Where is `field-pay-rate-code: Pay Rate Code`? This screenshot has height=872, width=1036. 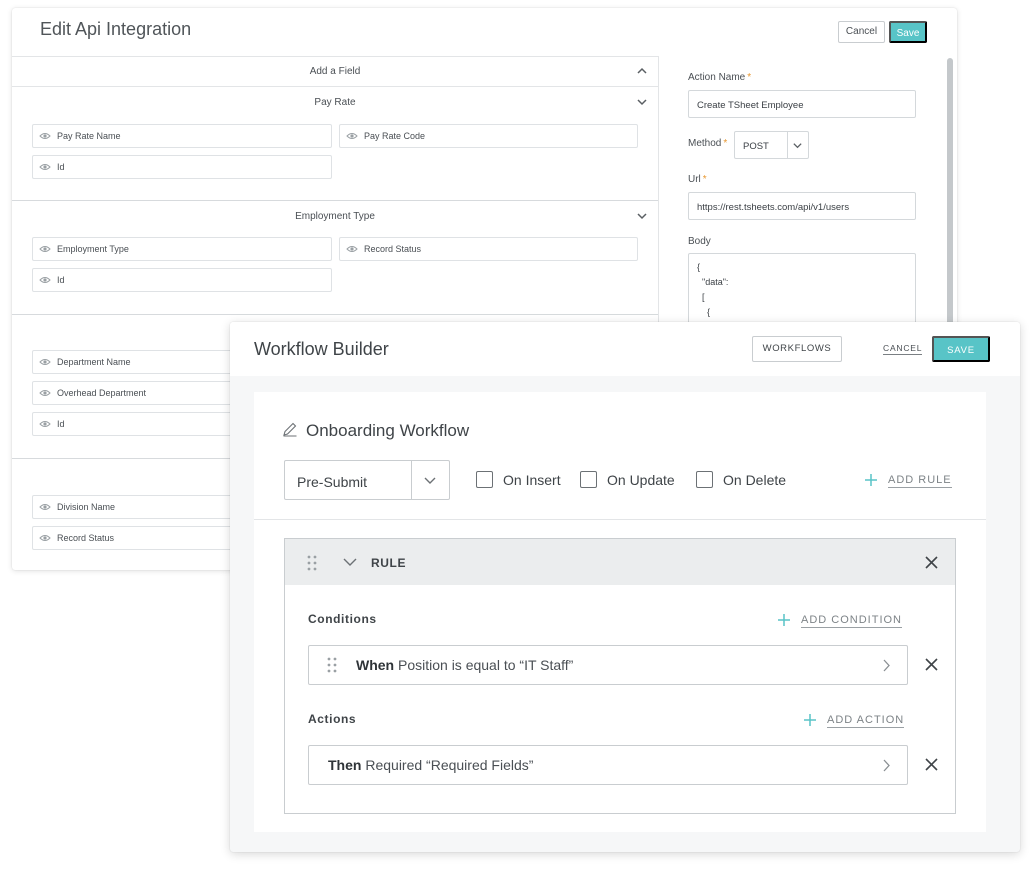
field-pay-rate-code: Pay Rate Code is located at coordinates (488, 136).